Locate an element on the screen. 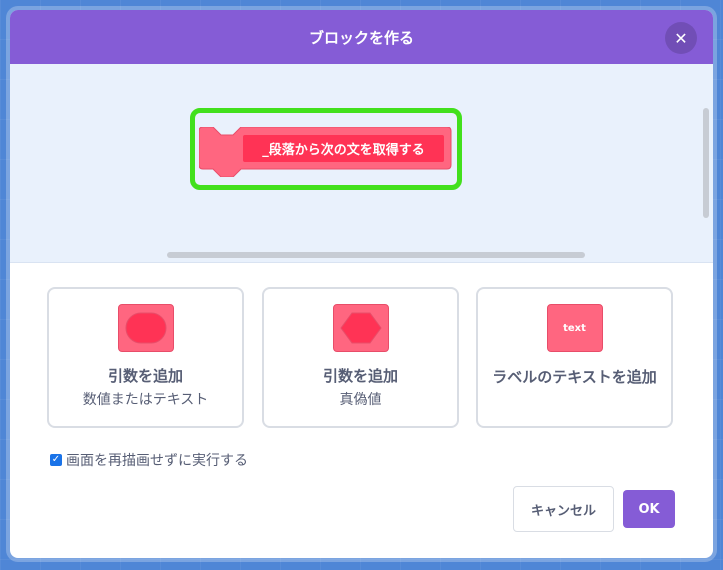  vertical-scrollbar is located at coordinates (706, 163).